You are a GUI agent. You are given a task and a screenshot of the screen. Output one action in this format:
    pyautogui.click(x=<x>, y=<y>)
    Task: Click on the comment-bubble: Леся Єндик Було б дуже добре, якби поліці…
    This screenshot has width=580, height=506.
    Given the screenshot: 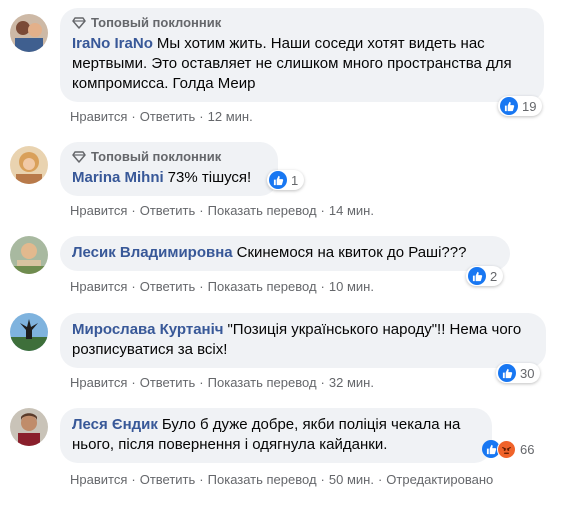 What is the action you would take?
    pyautogui.click(x=276, y=435)
    